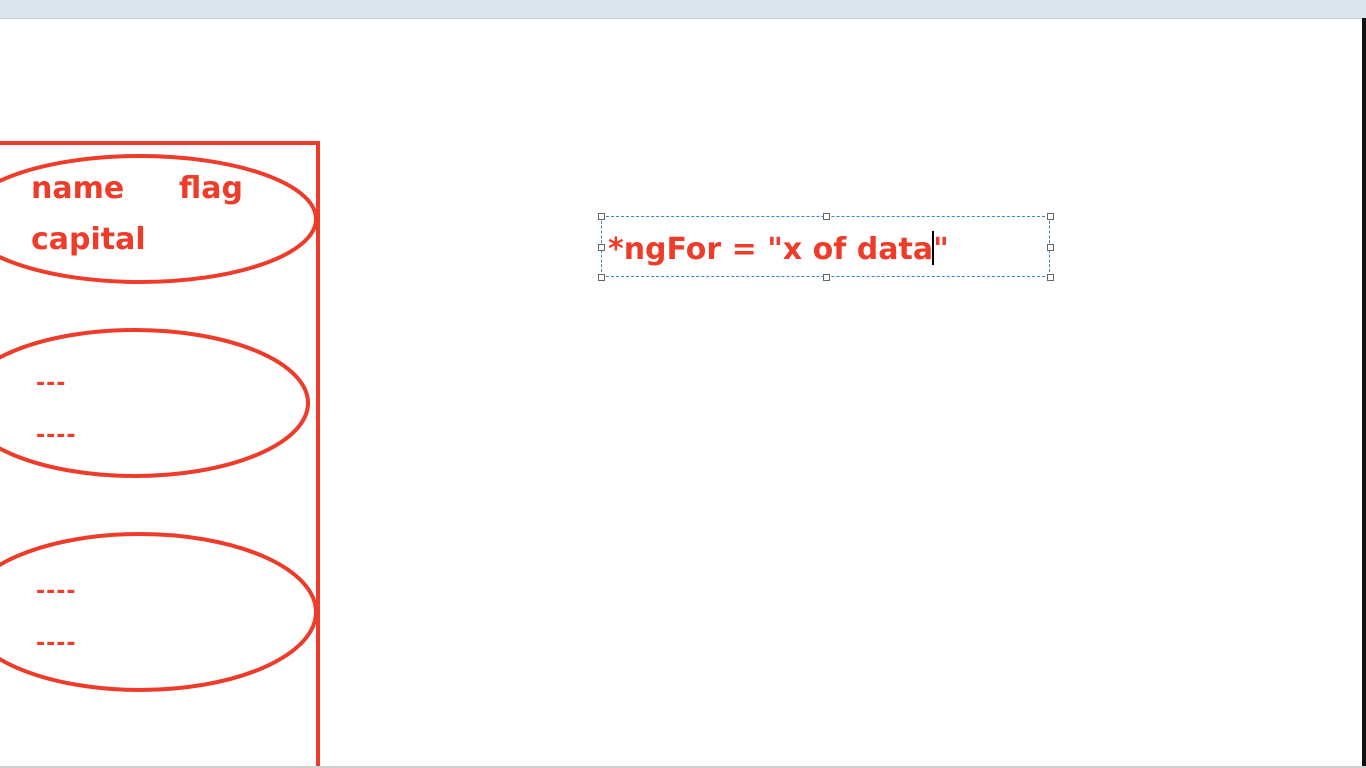  Describe the element at coordinates (78, 188) in the screenshot. I see `name-label: name` at that location.